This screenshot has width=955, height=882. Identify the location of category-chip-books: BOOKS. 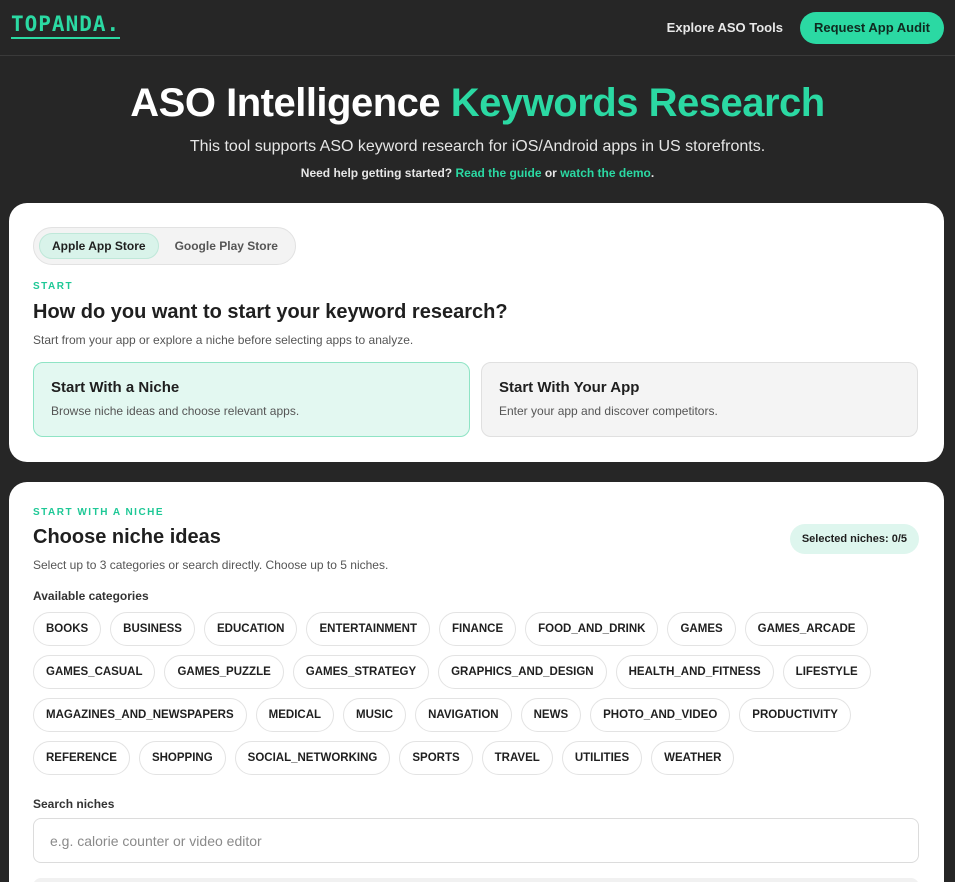
(67, 629).